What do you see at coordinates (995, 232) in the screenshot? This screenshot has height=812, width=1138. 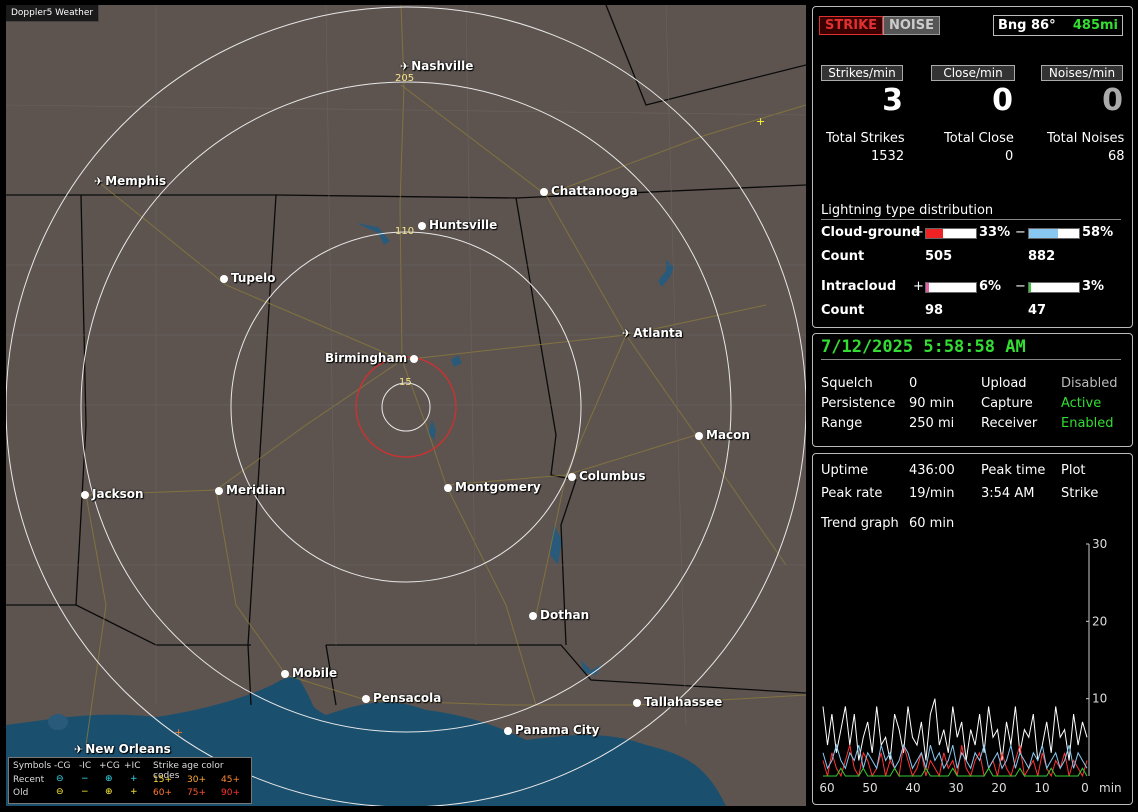 I see `cg-plus-pct: 33%` at bounding box center [995, 232].